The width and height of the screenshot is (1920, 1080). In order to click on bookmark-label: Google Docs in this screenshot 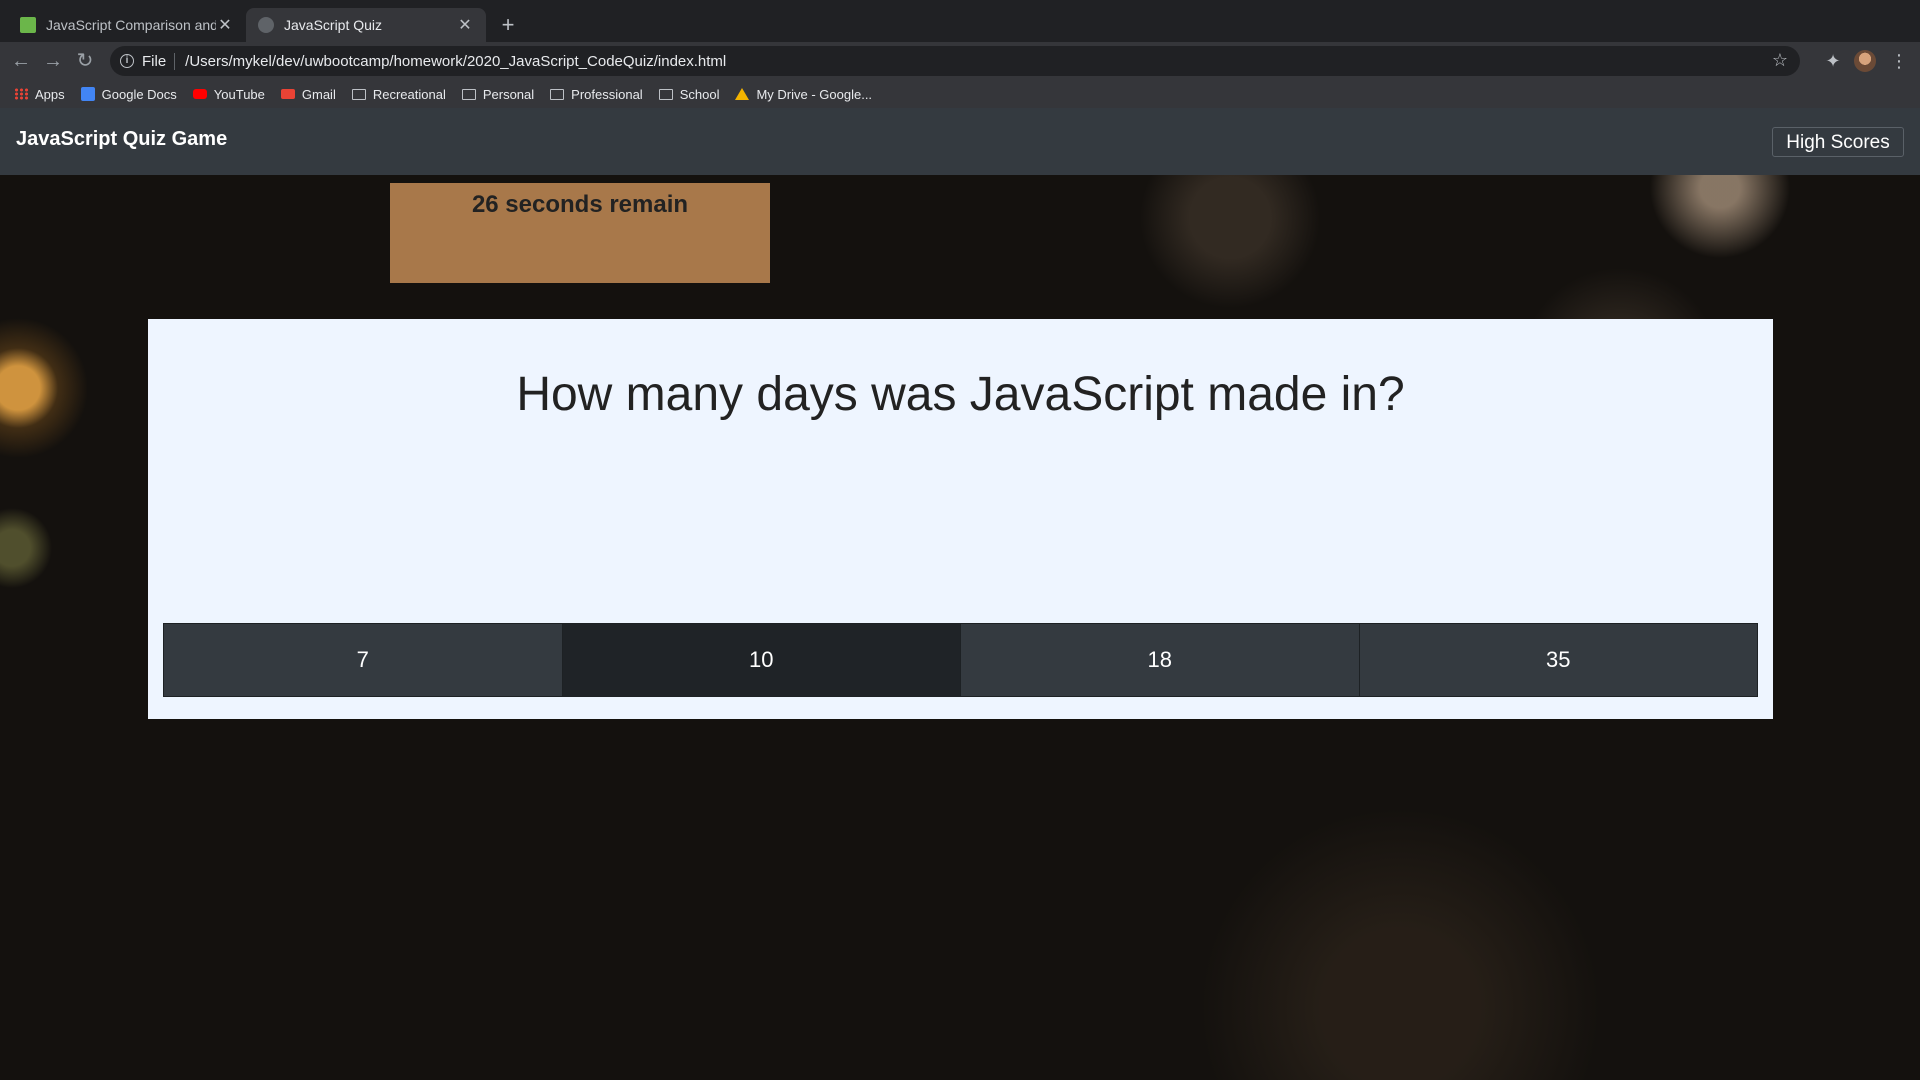, I will do `click(139, 94)`.